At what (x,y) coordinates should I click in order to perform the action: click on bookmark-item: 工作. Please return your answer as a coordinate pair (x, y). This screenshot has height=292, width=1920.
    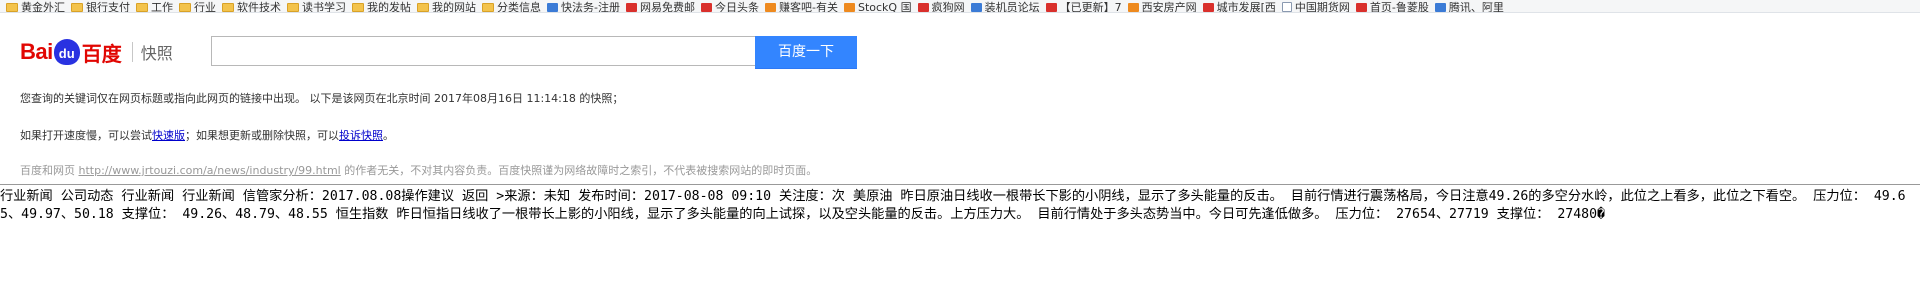
    Looking at the image, I should click on (154, 7).